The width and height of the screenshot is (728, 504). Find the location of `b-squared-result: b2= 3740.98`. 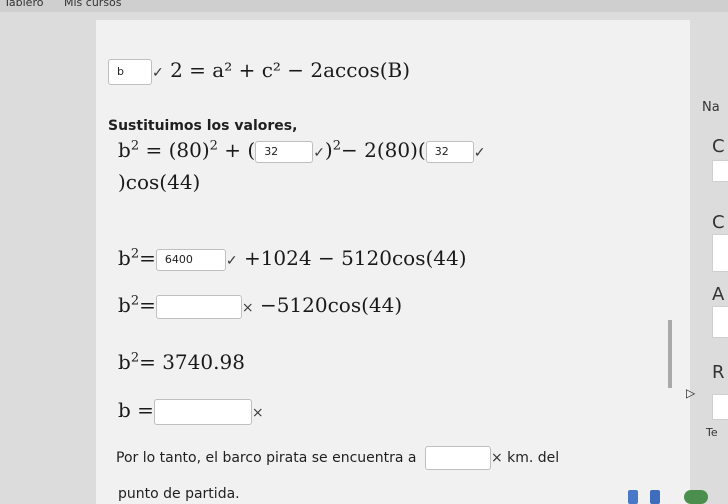

b-squared-result: b2= 3740.98 is located at coordinates (181, 362).